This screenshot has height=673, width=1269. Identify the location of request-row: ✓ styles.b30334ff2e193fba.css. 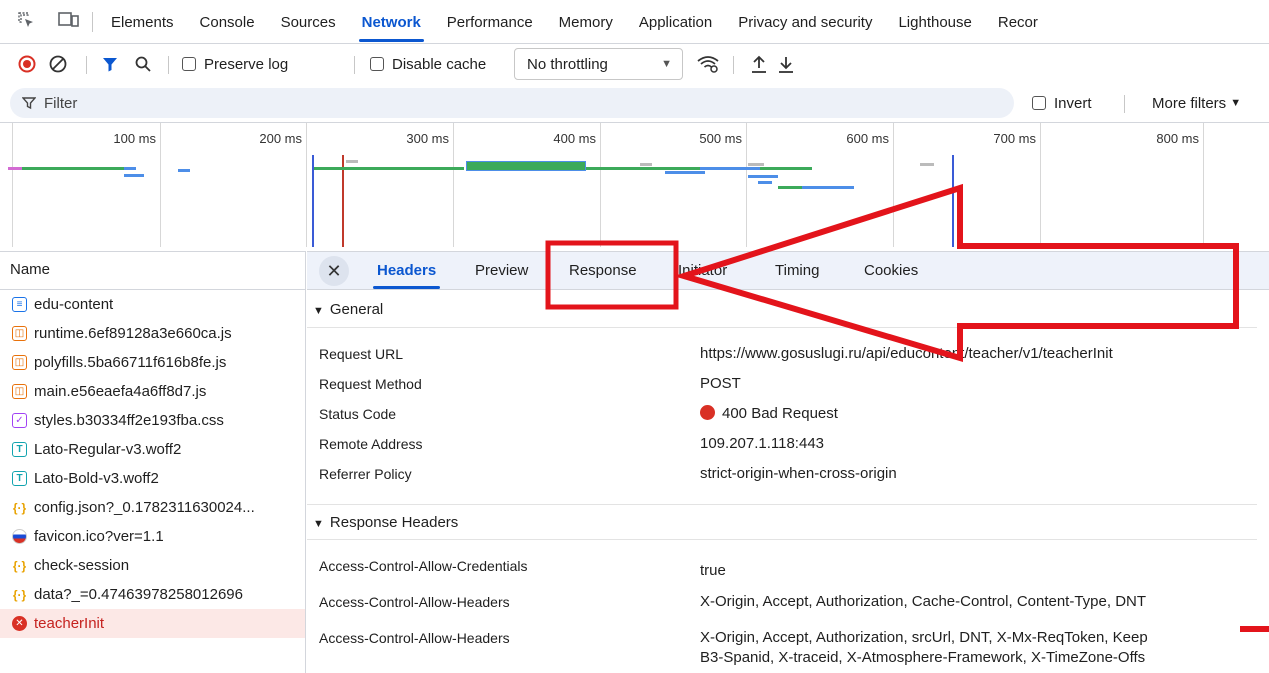
(152, 420).